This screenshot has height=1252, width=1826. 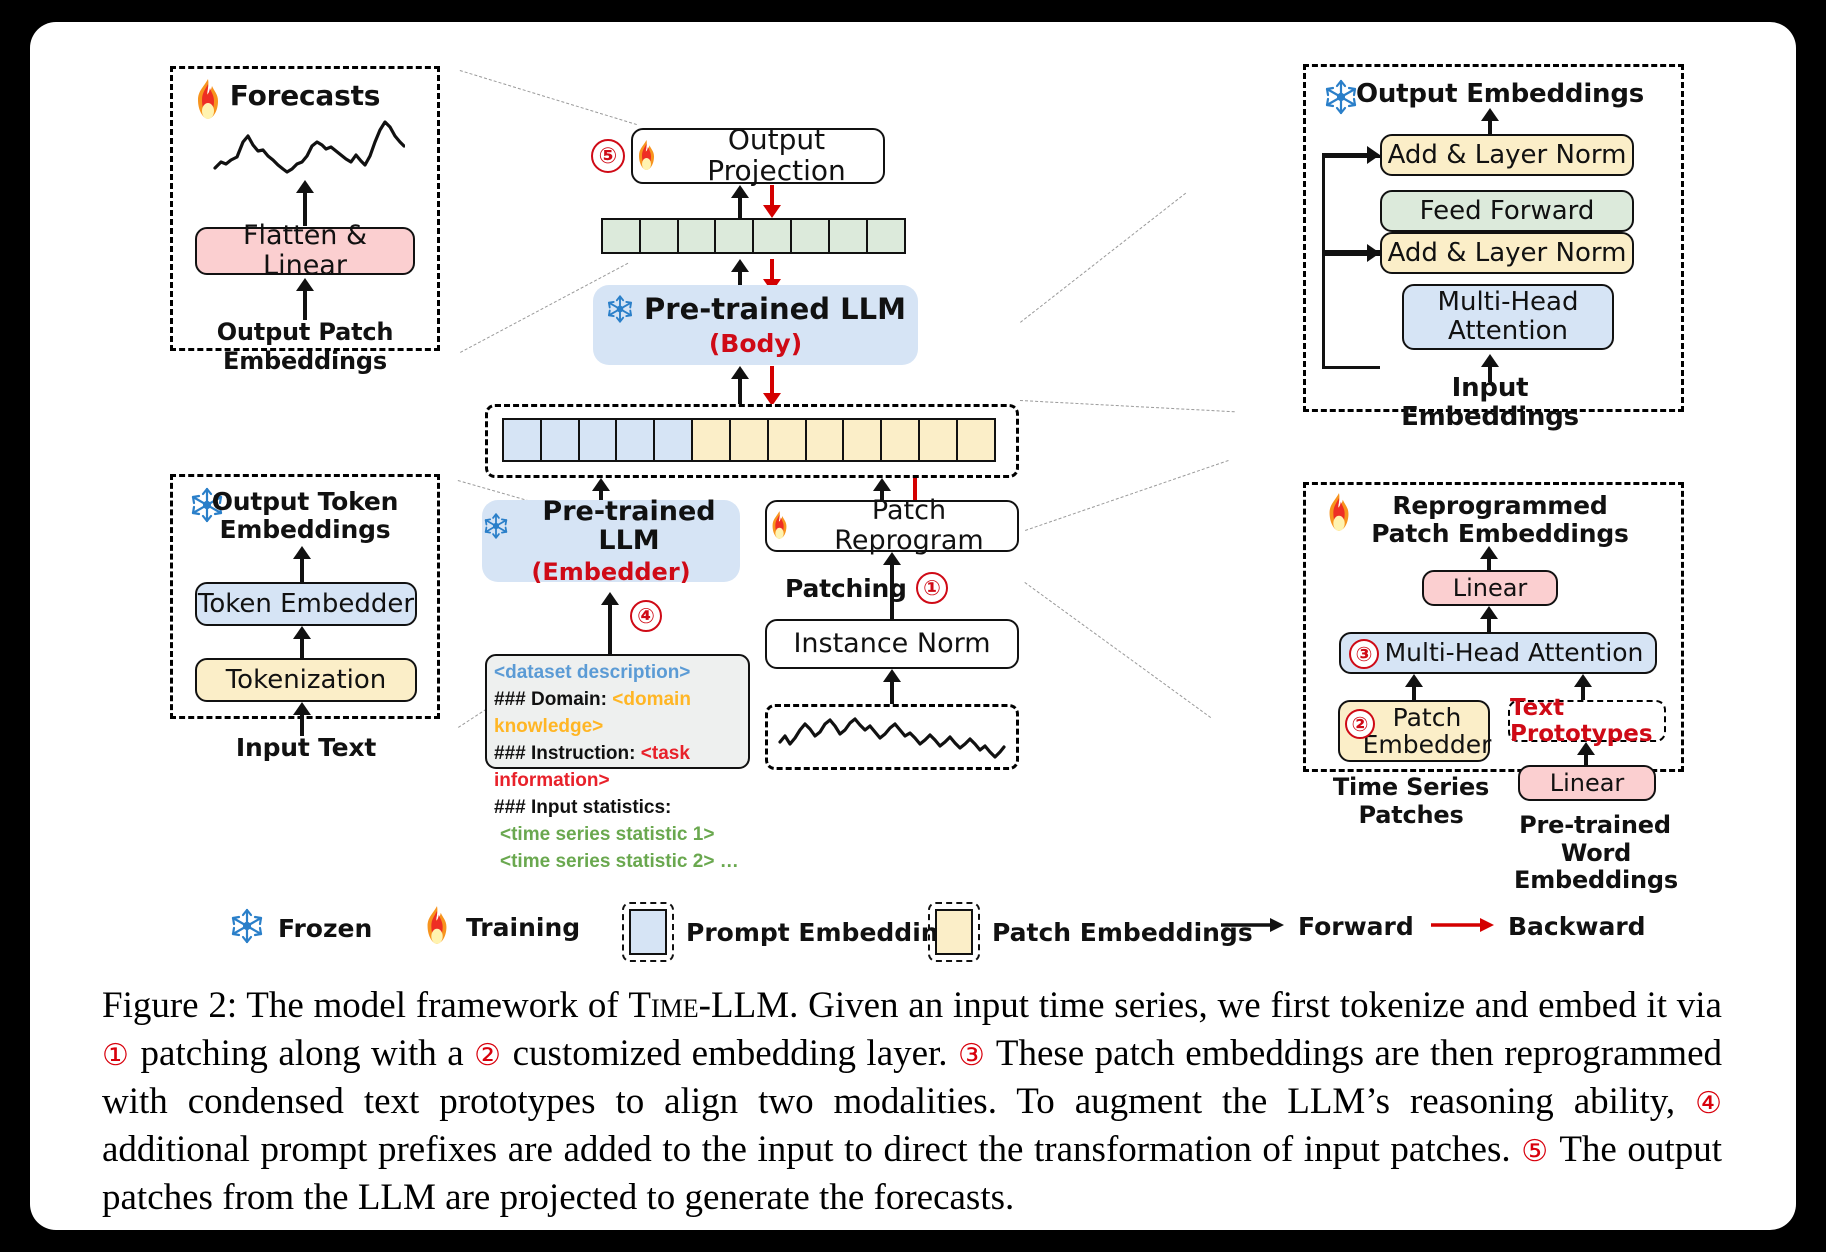 I want to click on llm-body-box: Pre-trained LLM (Body), so click(x=755, y=325).